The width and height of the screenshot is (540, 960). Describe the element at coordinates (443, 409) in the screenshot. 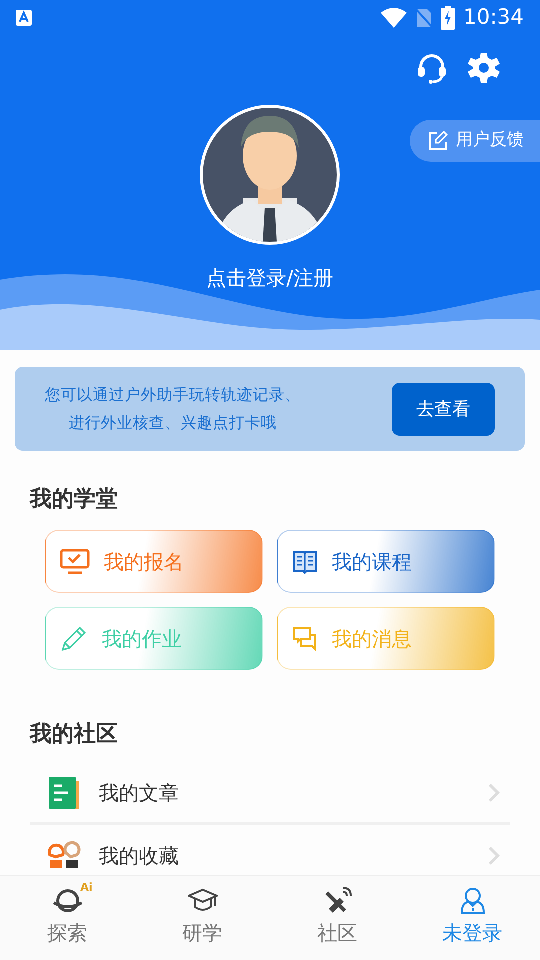

I see `view-button: 去查看` at that location.